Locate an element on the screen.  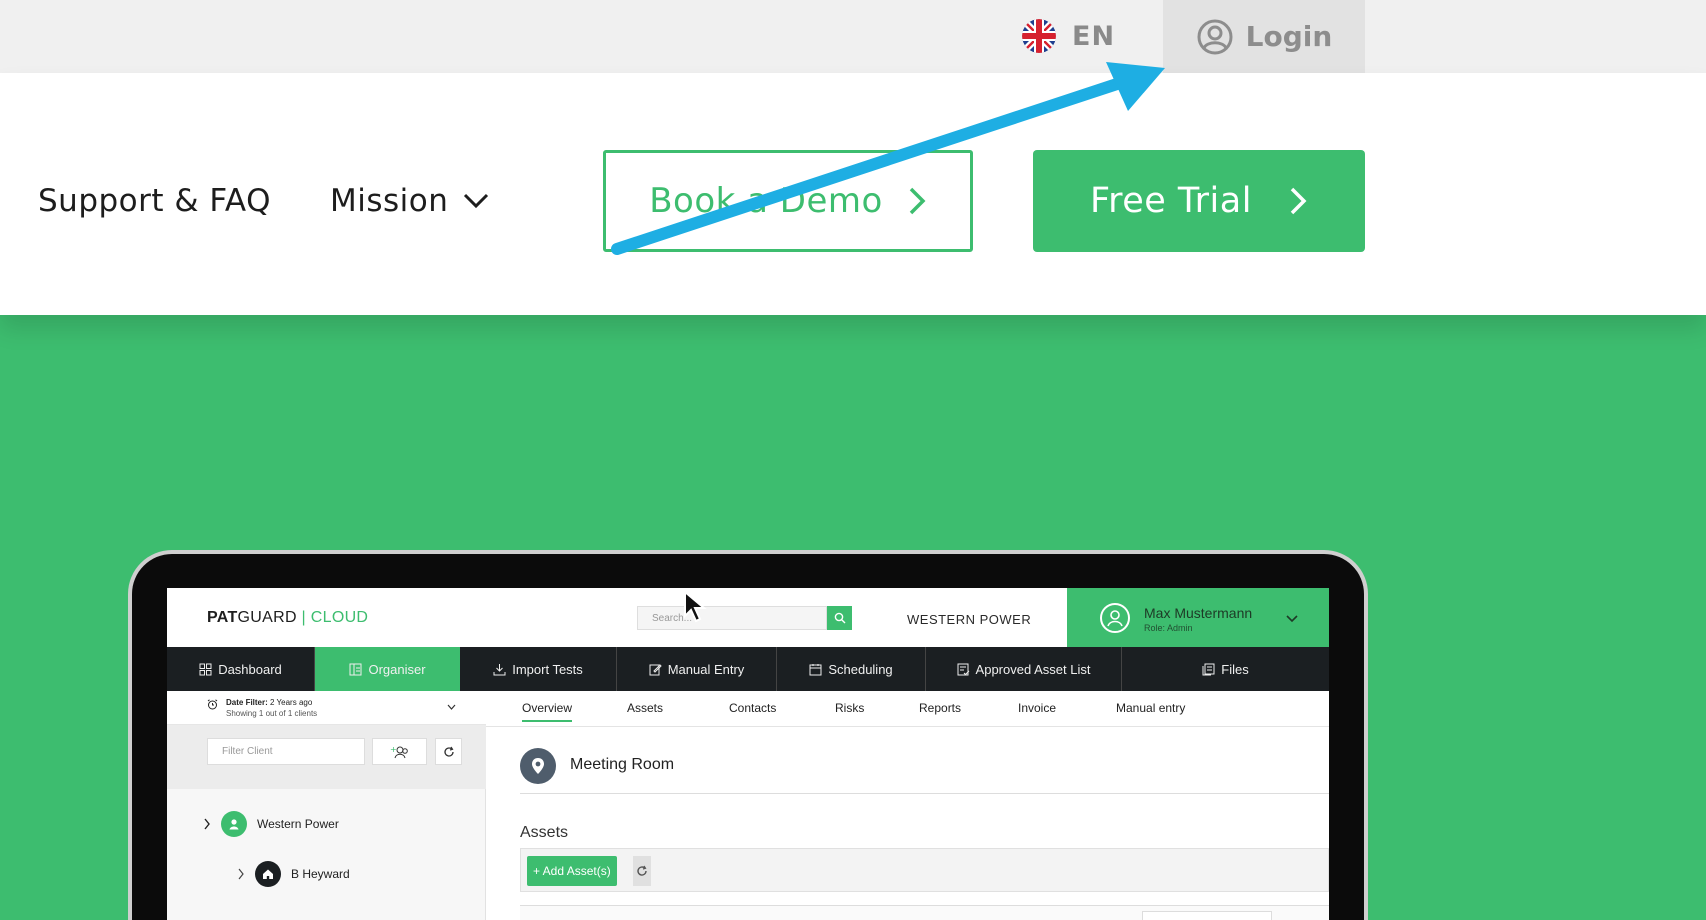
divider is located at coordinates (924, 793).